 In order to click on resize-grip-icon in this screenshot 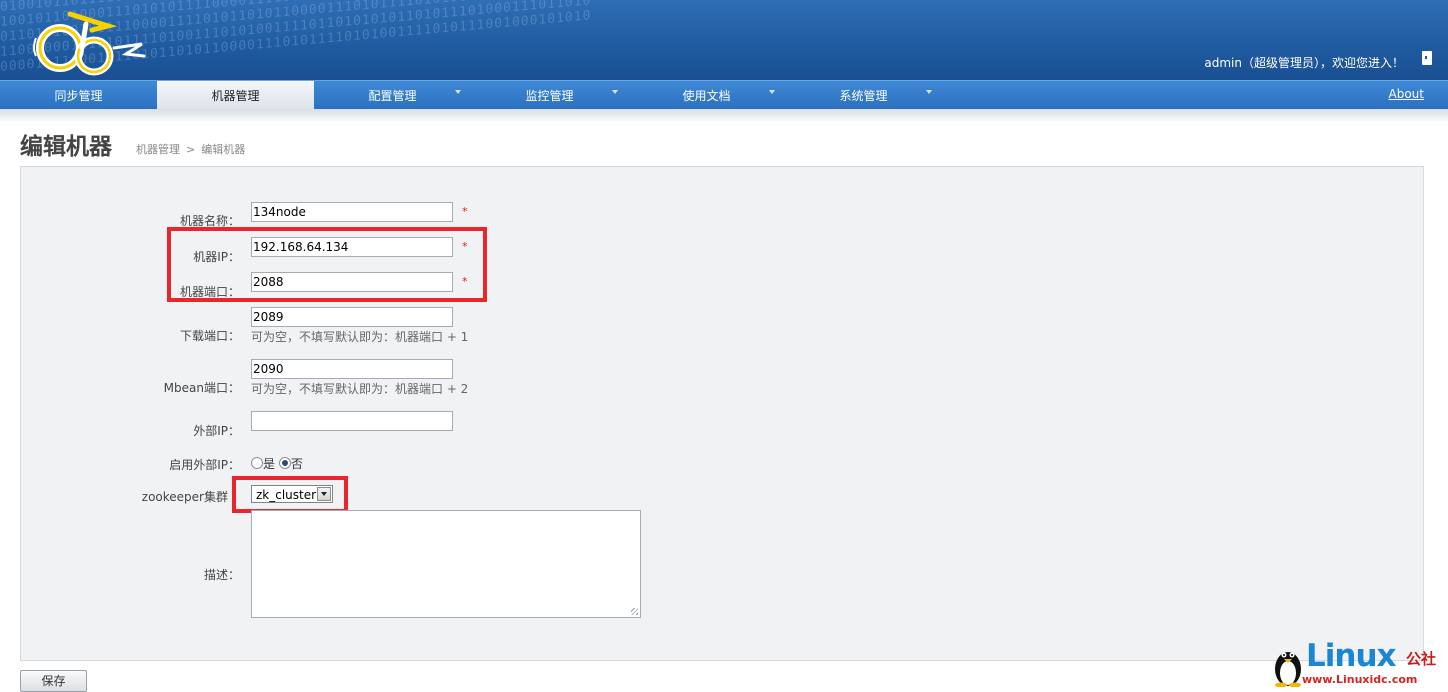, I will do `click(634, 611)`.